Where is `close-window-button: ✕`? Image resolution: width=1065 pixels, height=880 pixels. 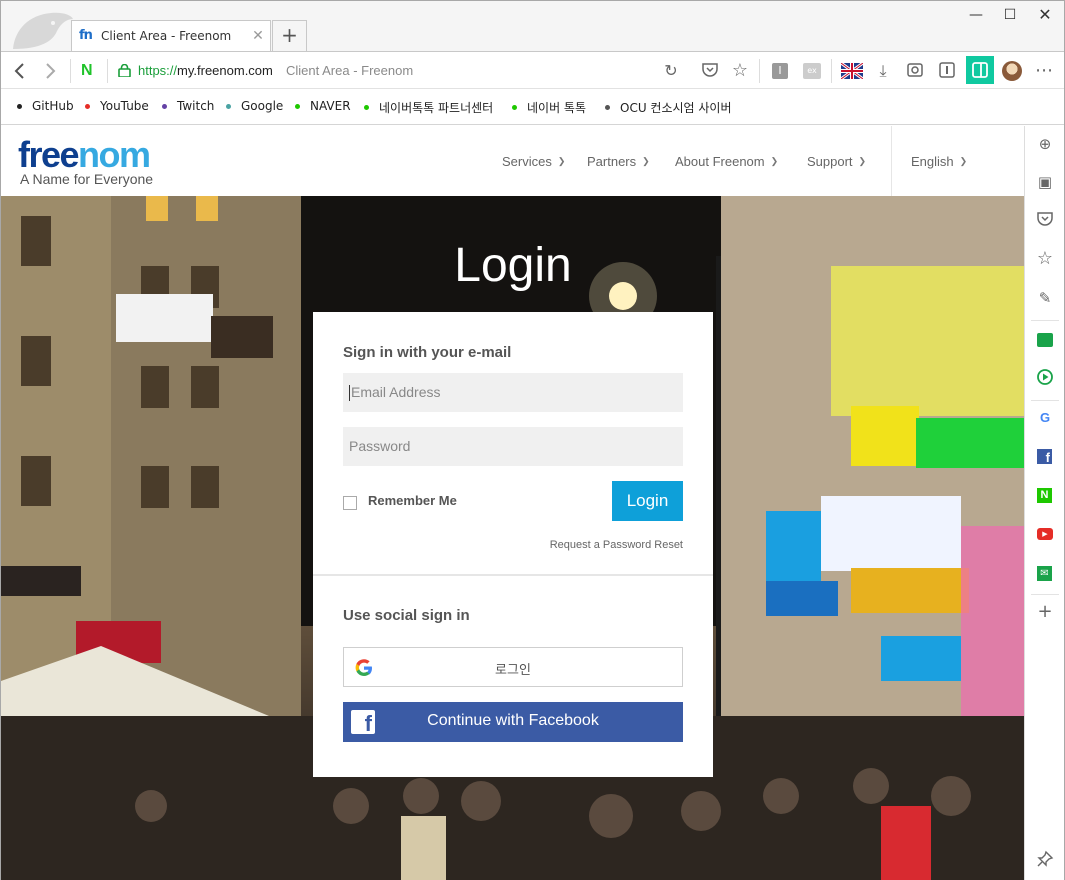 close-window-button: ✕ is located at coordinates (1045, 15).